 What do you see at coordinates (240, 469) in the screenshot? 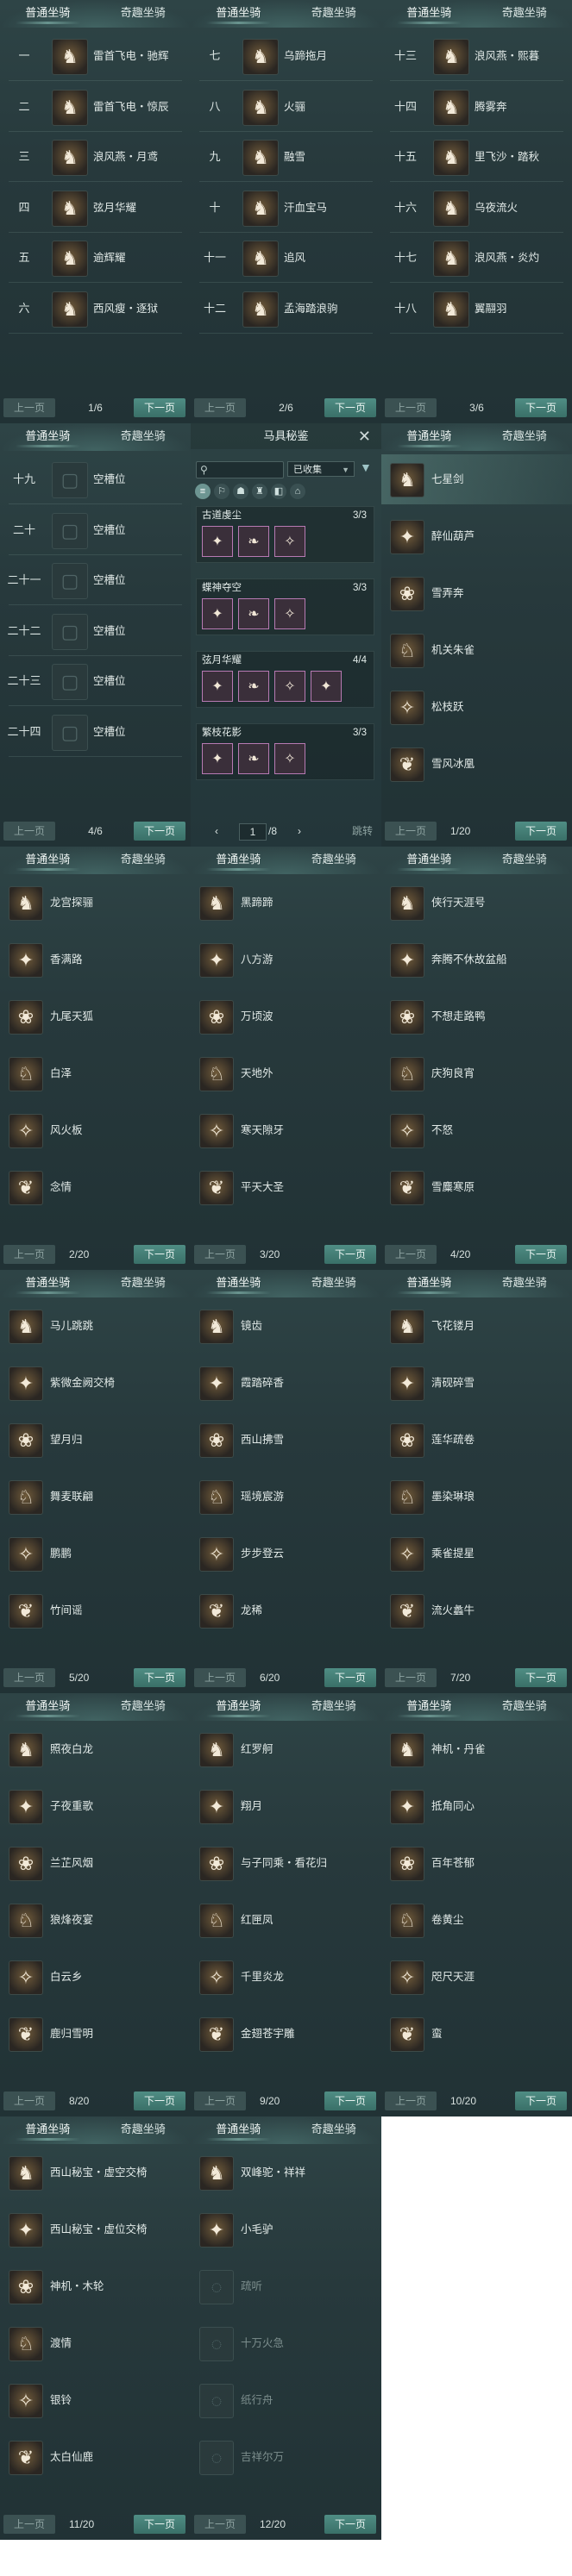
I see `search-input: ⚲` at bounding box center [240, 469].